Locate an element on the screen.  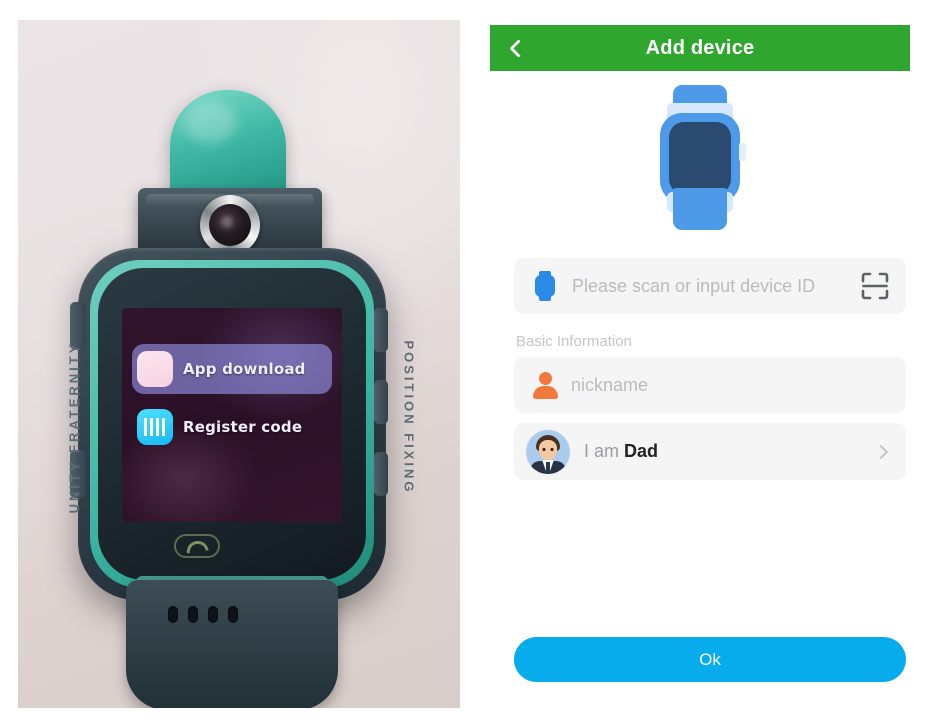
watch-embossed-text-left: UNITY FRATERNITY is located at coordinates (74, 427).